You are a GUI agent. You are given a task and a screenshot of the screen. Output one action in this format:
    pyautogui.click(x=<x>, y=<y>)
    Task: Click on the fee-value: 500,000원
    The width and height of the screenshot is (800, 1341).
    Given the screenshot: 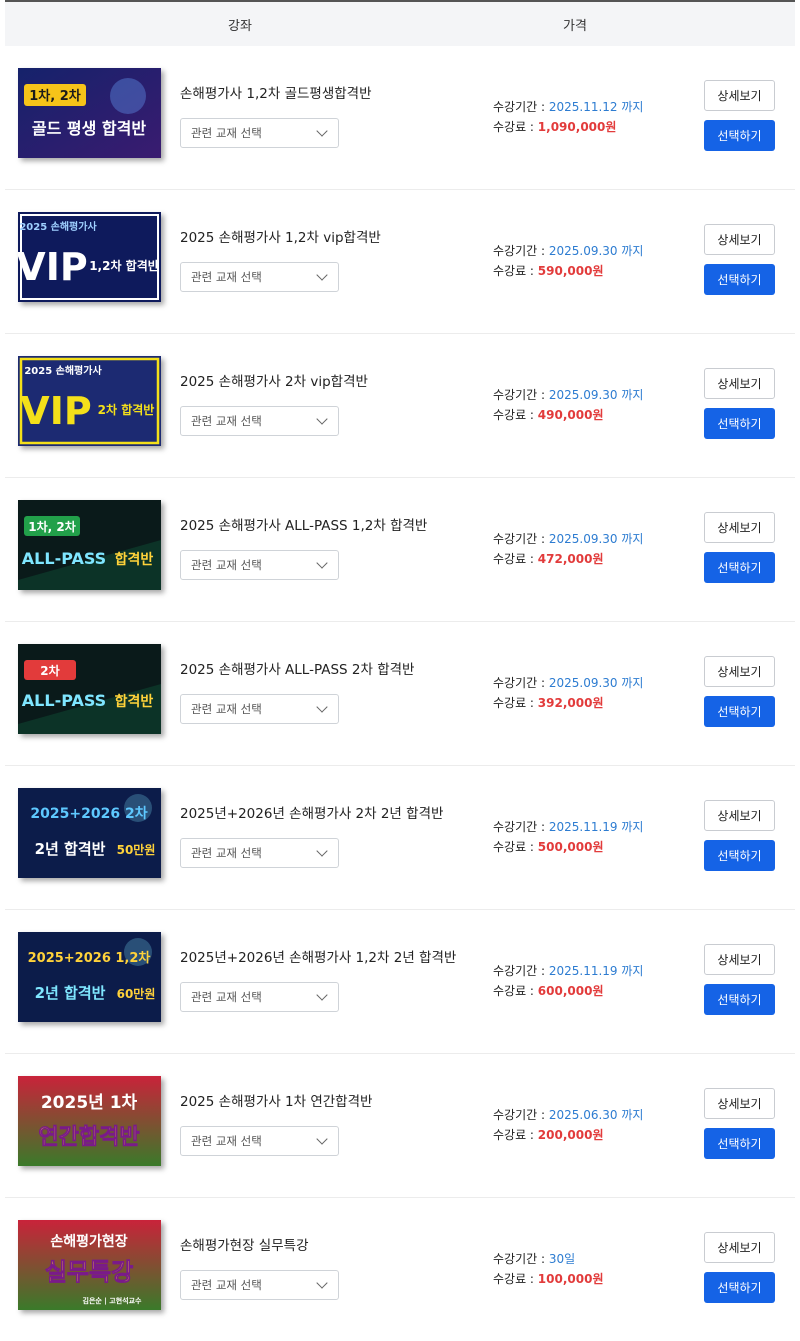 What is the action you would take?
    pyautogui.click(x=570, y=847)
    